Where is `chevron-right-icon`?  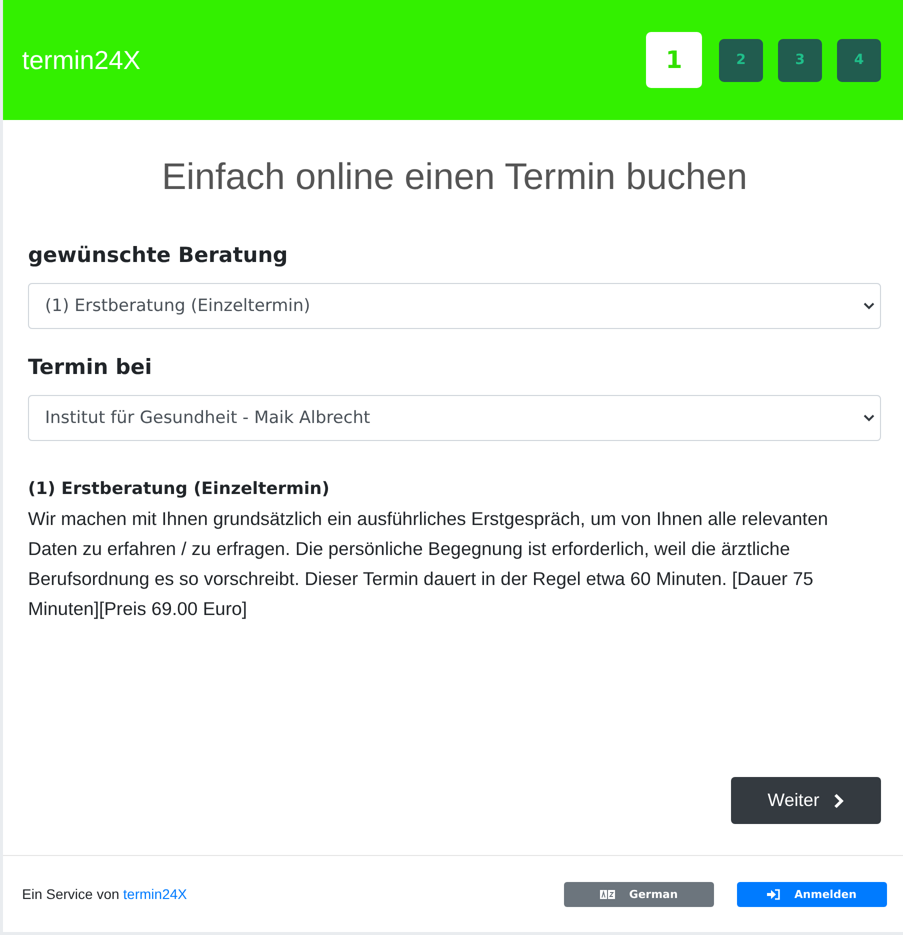 chevron-right-icon is located at coordinates (838, 800).